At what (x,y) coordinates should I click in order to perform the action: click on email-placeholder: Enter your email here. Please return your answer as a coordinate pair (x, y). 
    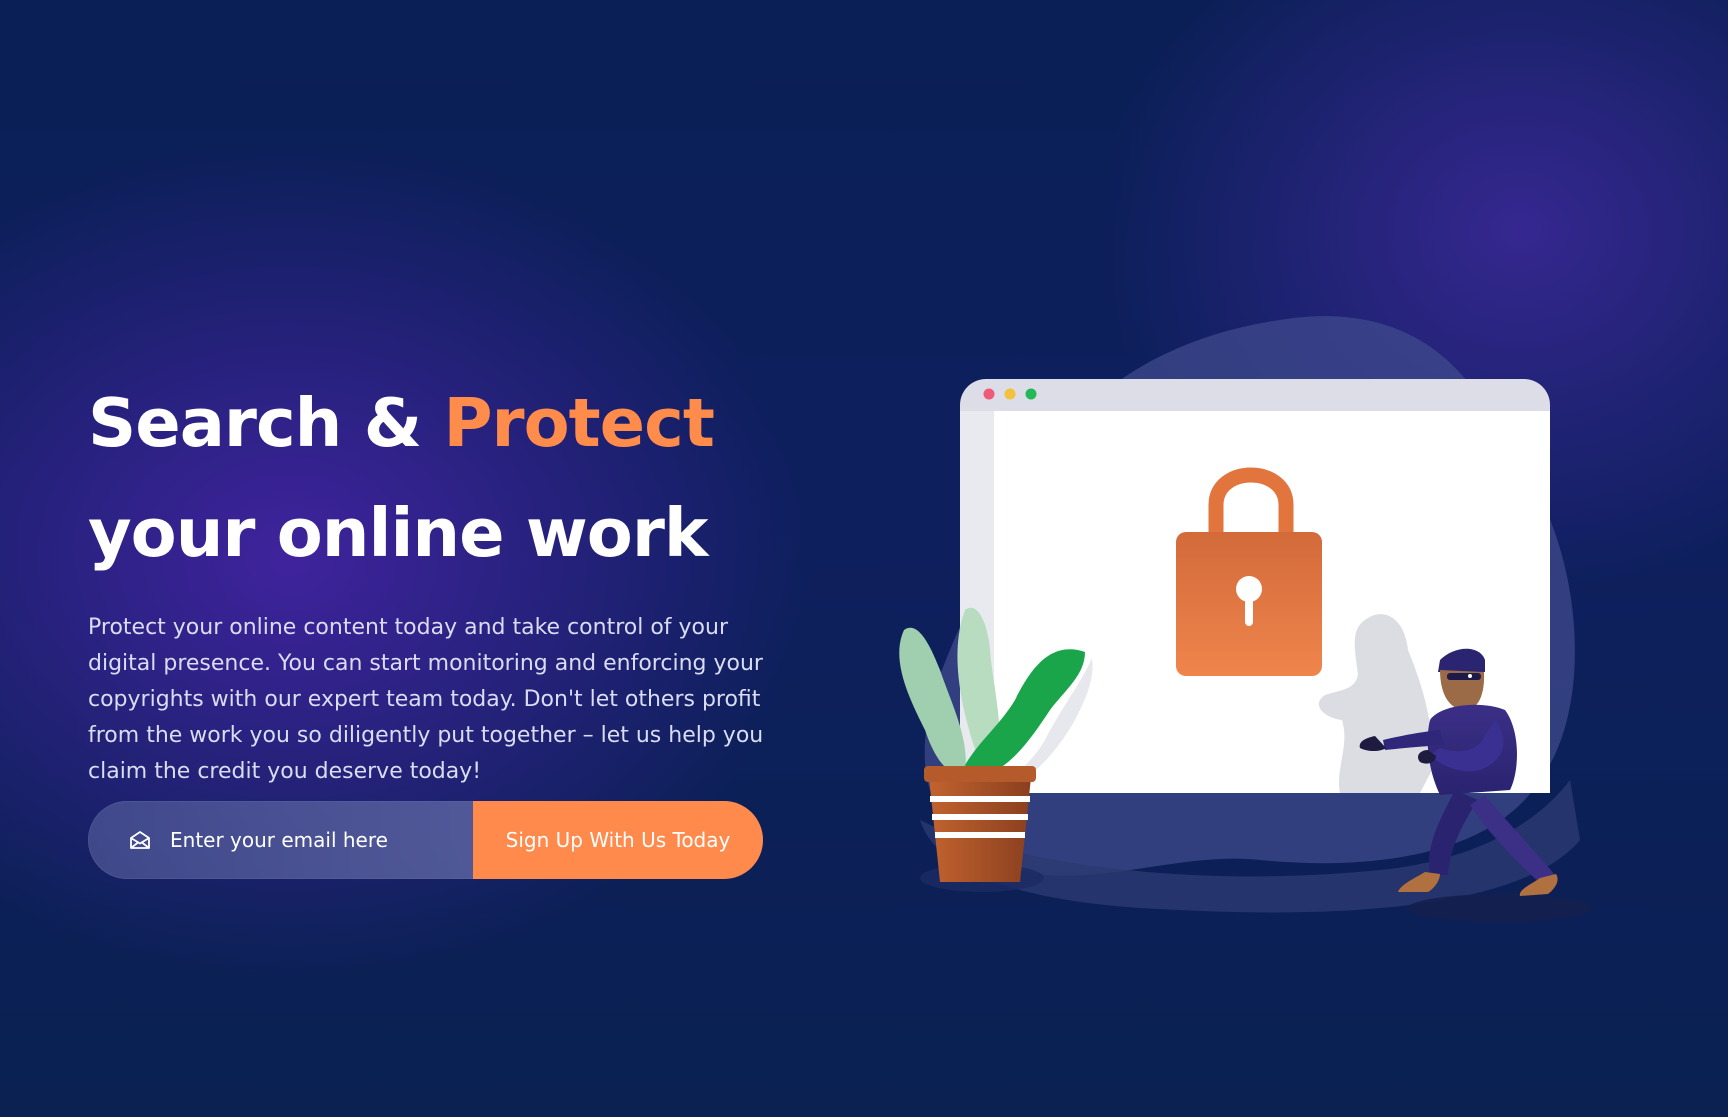
    Looking at the image, I should click on (279, 840).